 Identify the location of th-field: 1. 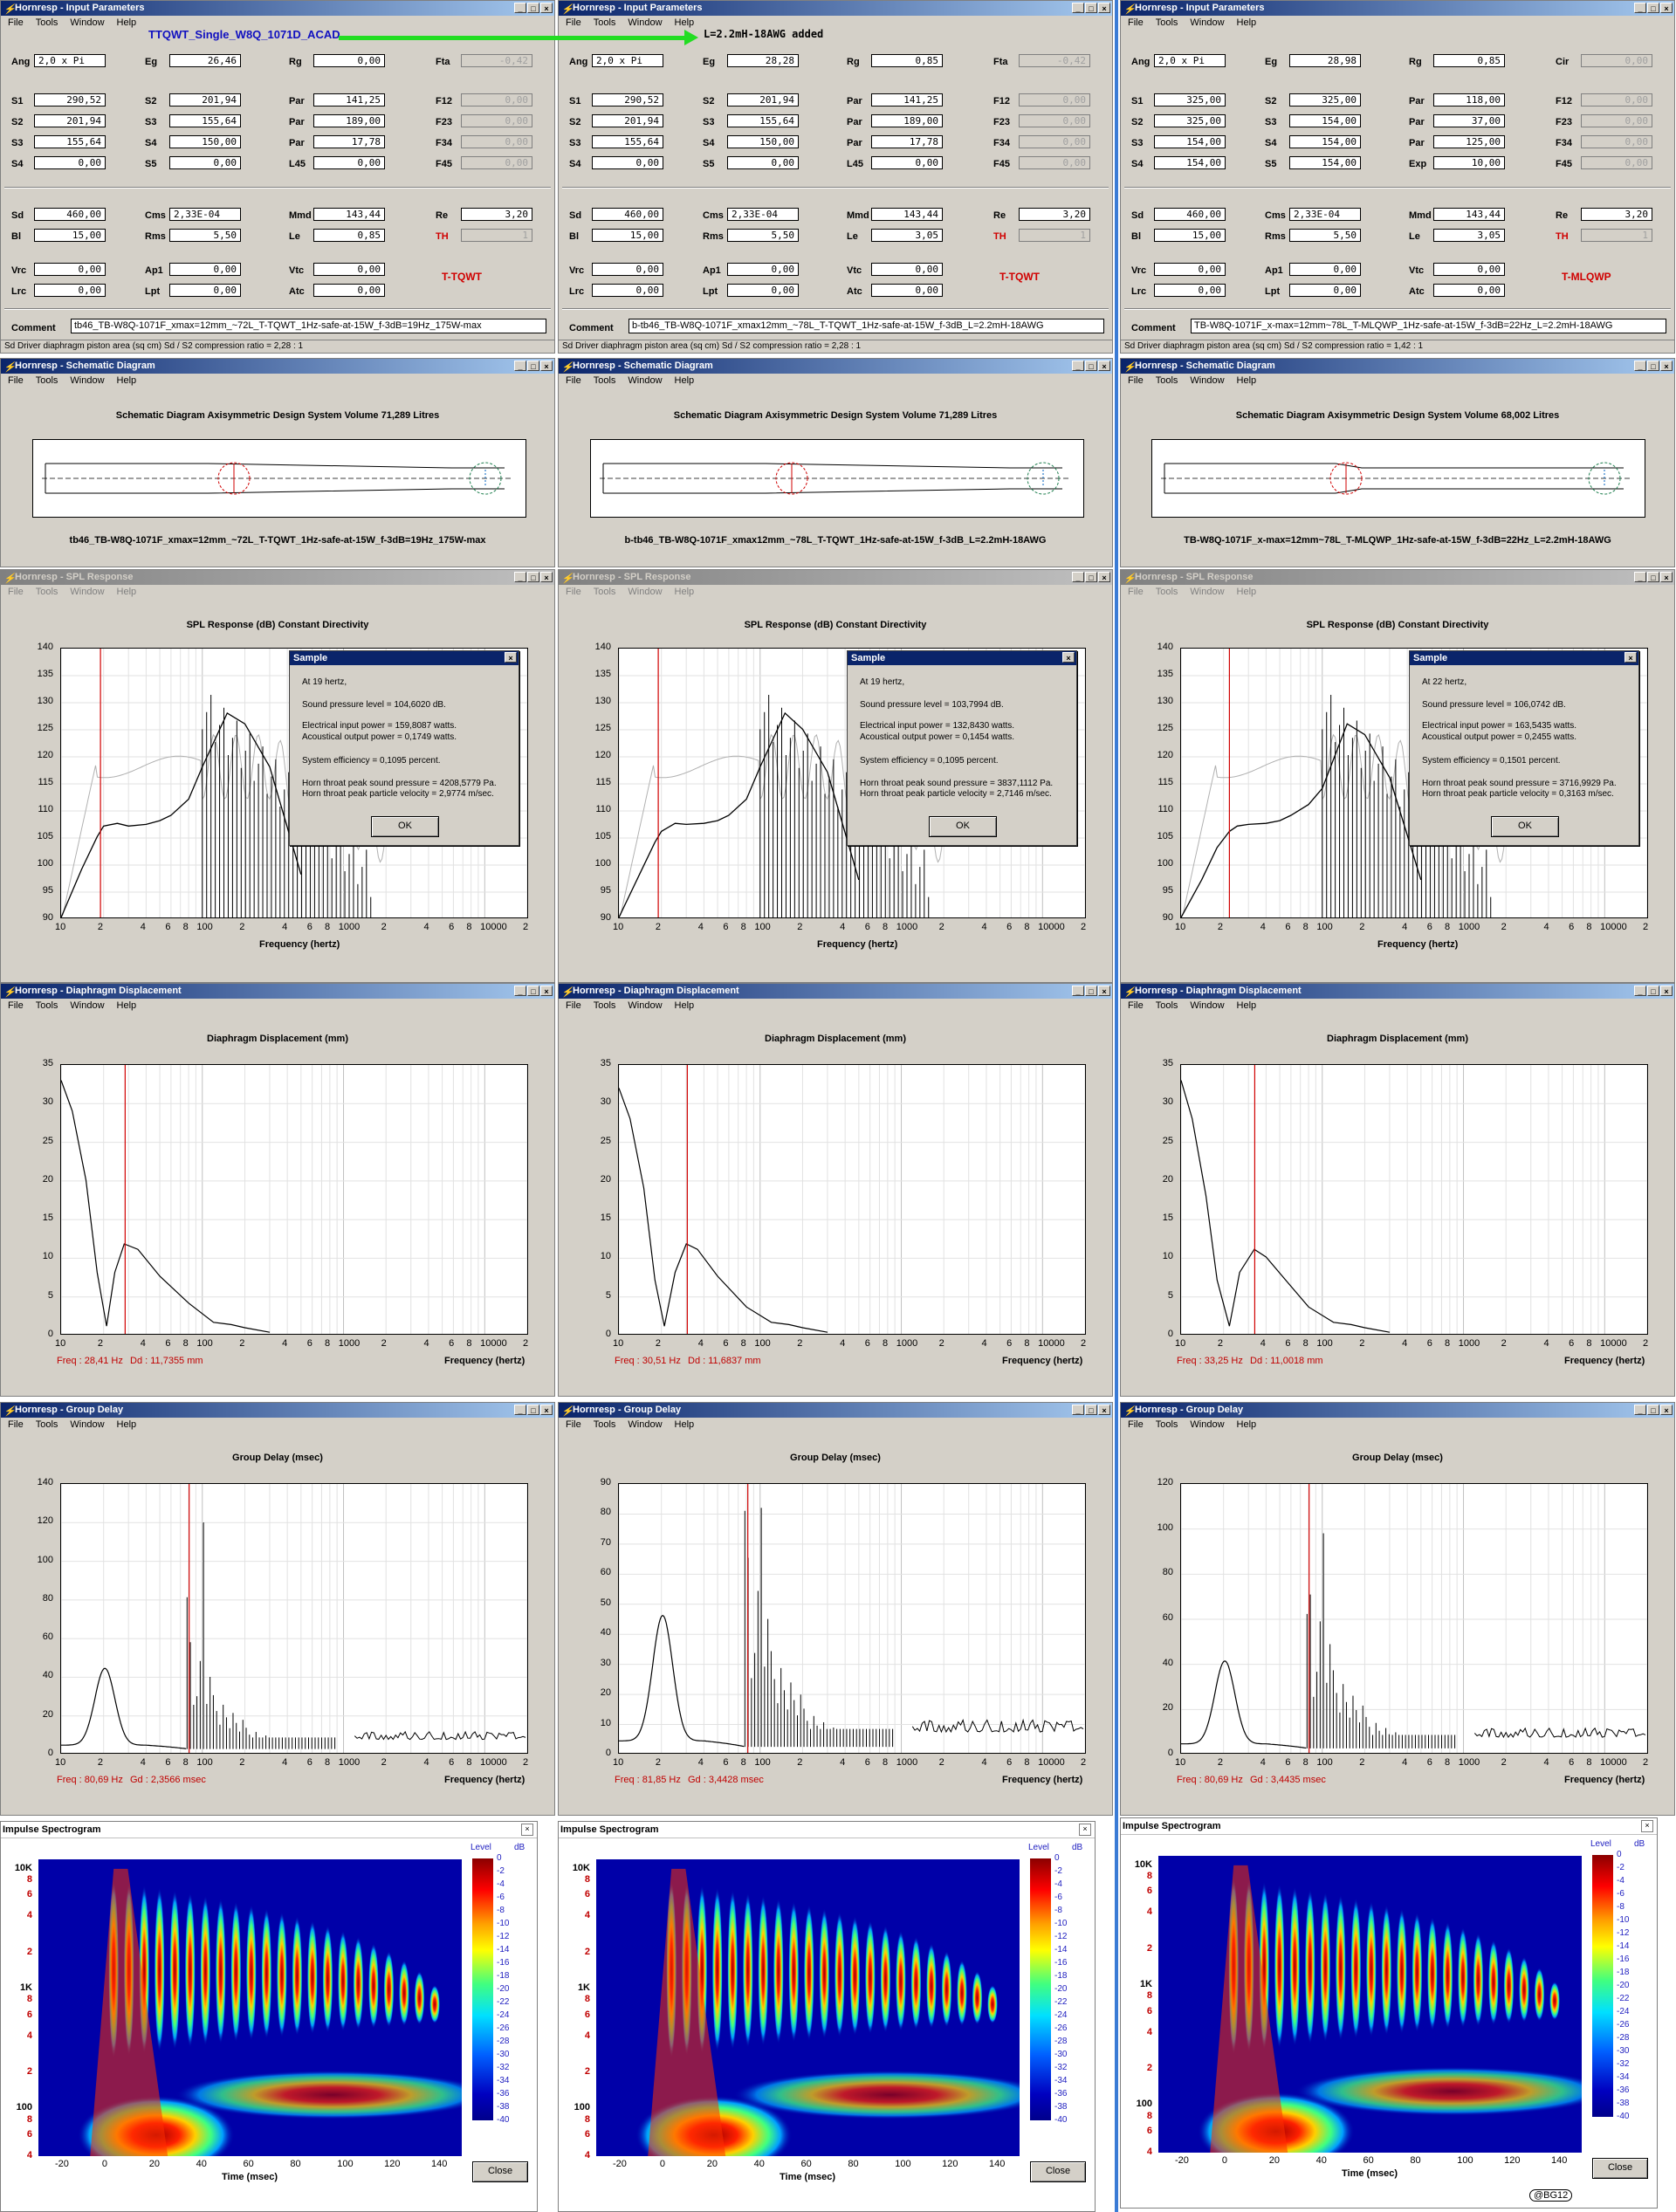
(1054, 235).